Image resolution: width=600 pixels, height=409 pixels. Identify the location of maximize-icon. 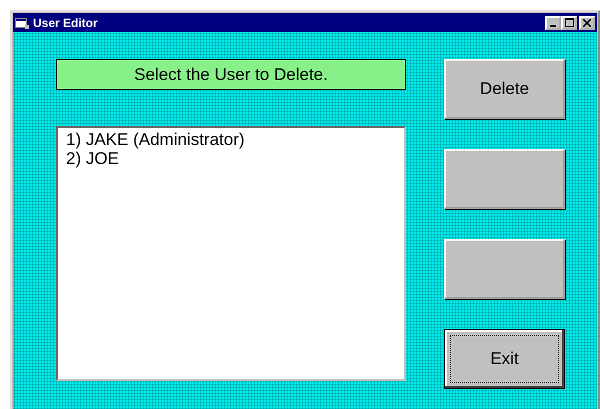
(569, 22).